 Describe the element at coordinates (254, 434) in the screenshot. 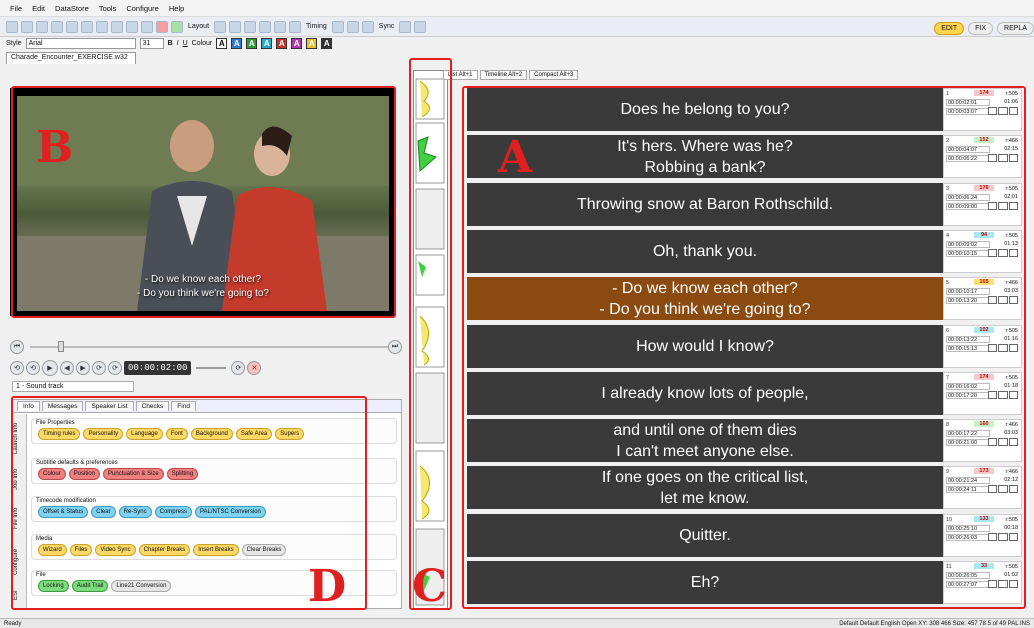

I see `pill-button: Safe Area` at that location.